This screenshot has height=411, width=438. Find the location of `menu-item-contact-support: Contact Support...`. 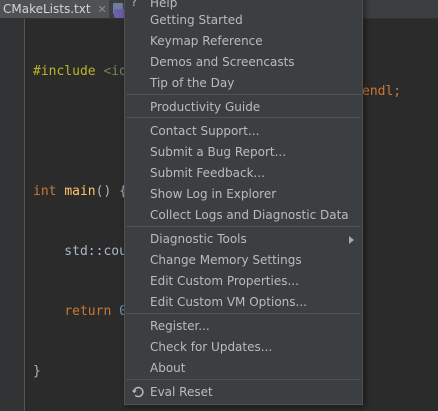

menu-item-contact-support: Contact Support... is located at coordinates (243, 131).